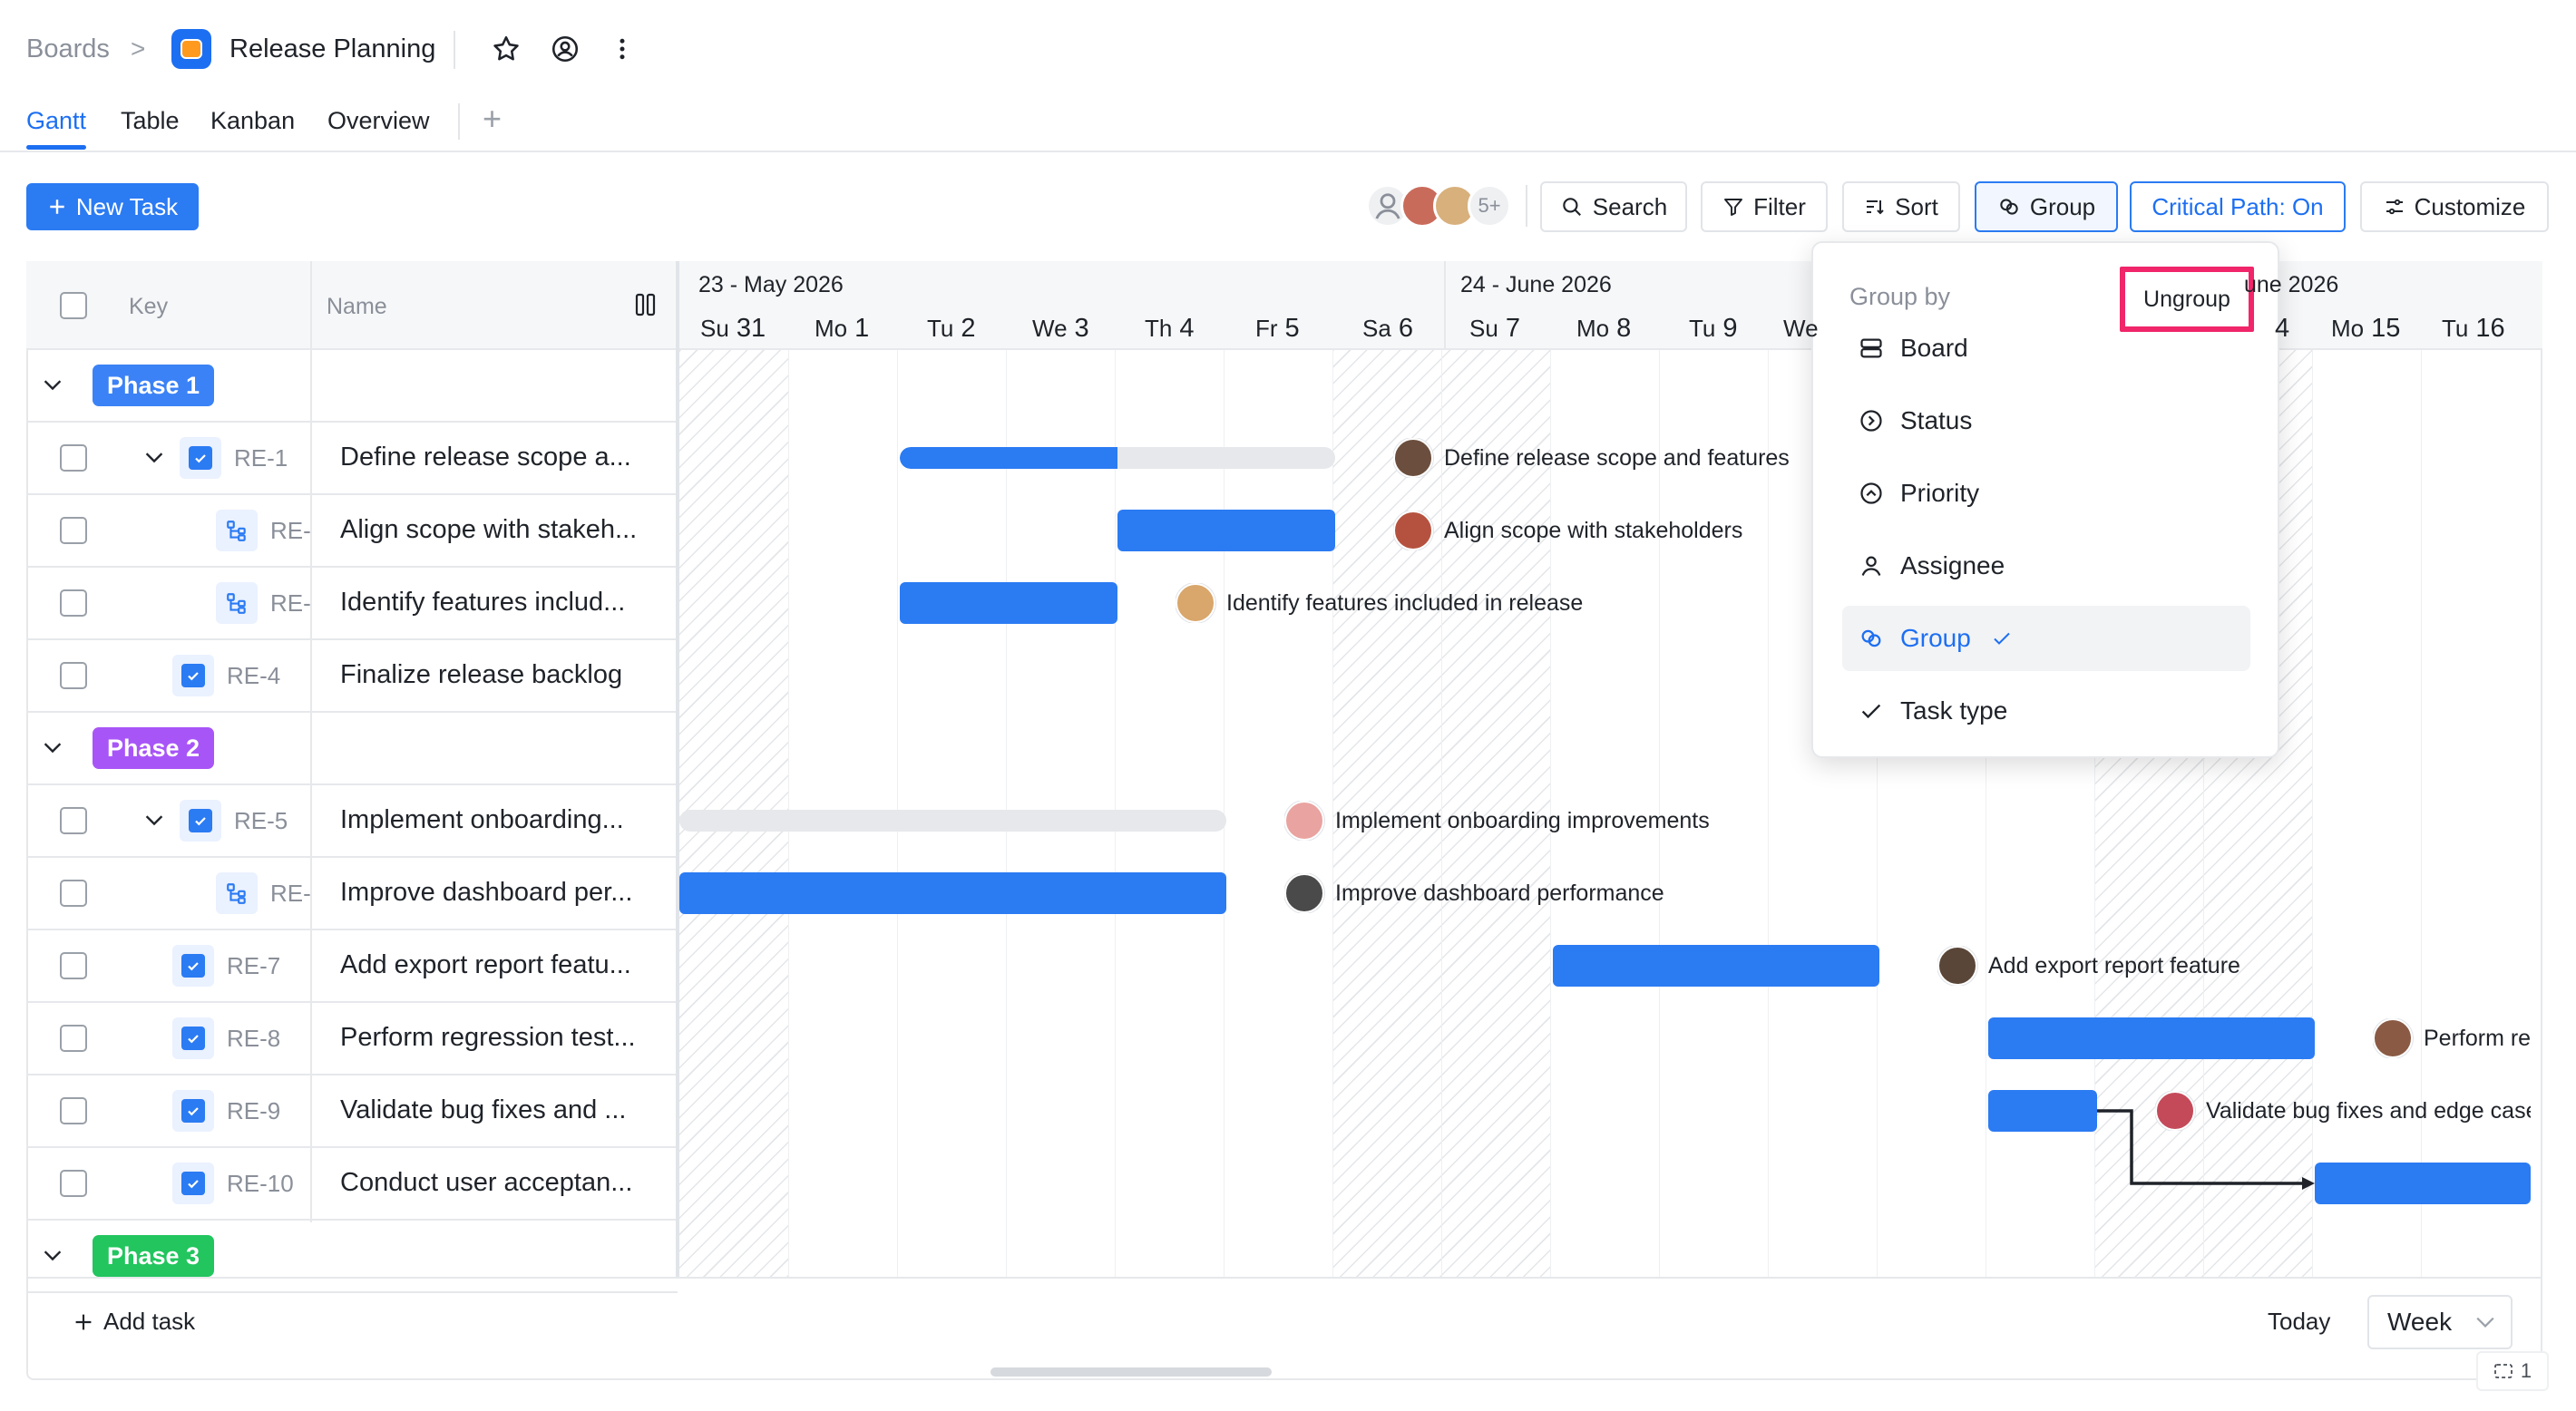 The width and height of the screenshot is (2576, 1411). Describe the element at coordinates (150, 121) in the screenshot. I see `tab-table: Table` at that location.